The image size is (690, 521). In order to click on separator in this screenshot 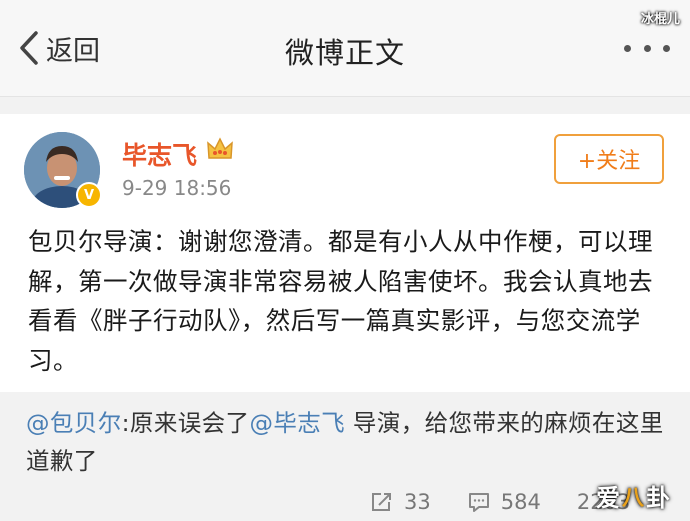, I will do `click(345, 105)`.